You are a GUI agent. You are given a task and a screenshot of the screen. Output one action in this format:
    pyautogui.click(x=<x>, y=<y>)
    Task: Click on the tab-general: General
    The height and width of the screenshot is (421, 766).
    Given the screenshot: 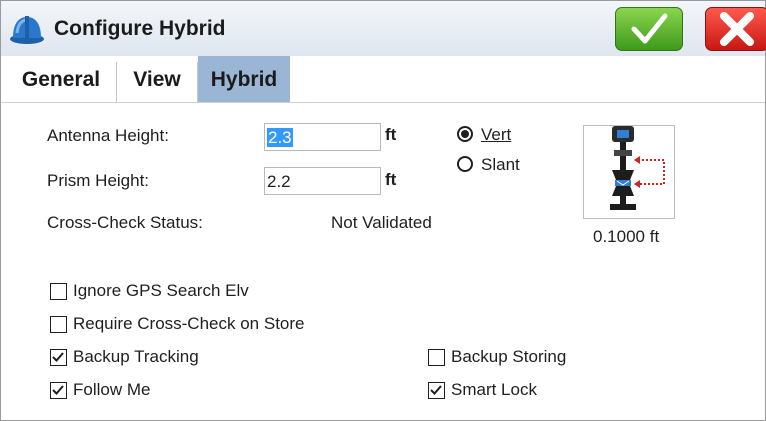 What is the action you would take?
    pyautogui.click(x=61, y=79)
    